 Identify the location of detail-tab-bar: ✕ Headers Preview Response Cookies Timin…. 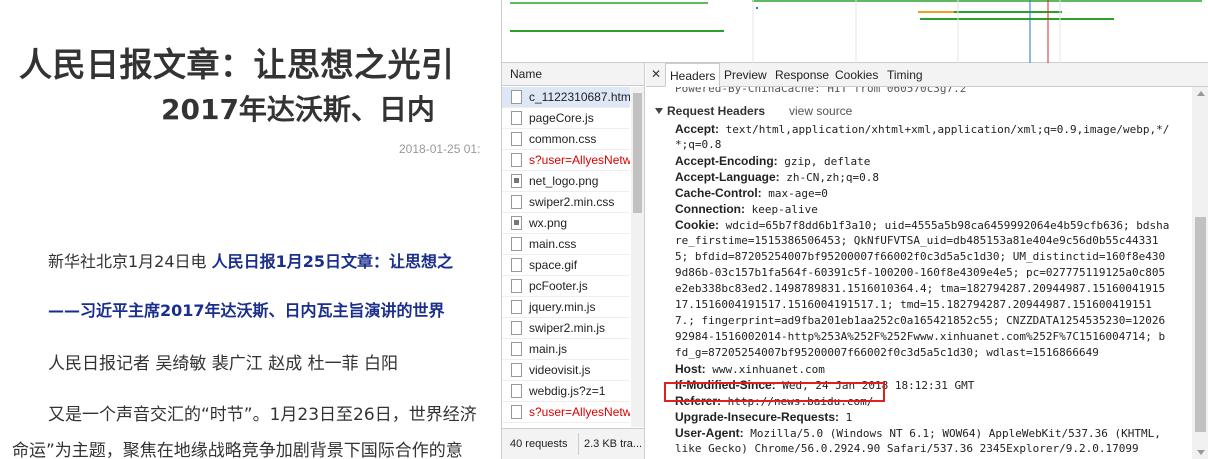
(927, 75).